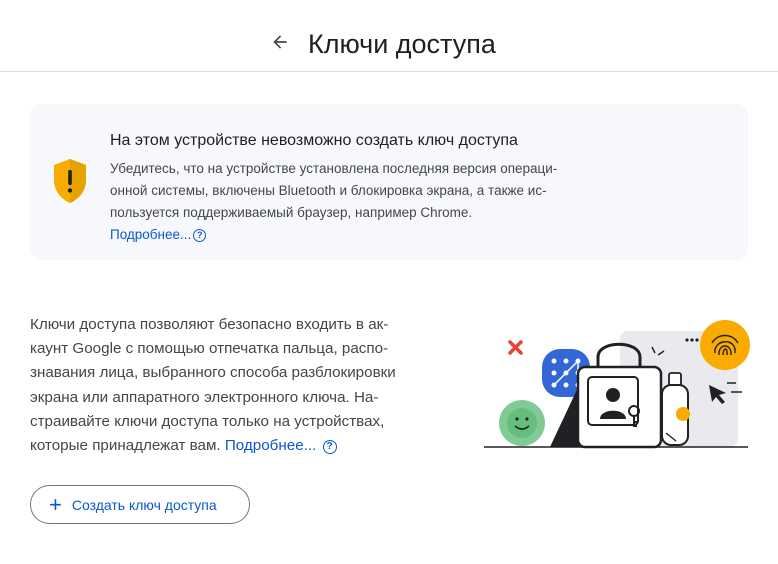  What do you see at coordinates (144, 504) in the screenshot?
I see `create-passkey-label: Создать ключ доступа` at bounding box center [144, 504].